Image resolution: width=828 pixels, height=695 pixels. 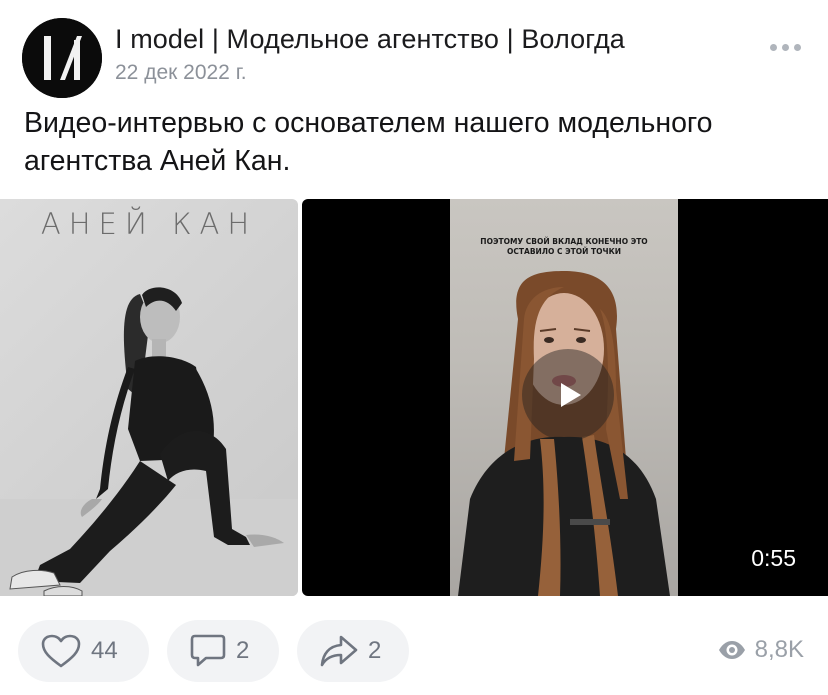 What do you see at coordinates (773, 558) in the screenshot?
I see `video-duration: 0:55` at bounding box center [773, 558].